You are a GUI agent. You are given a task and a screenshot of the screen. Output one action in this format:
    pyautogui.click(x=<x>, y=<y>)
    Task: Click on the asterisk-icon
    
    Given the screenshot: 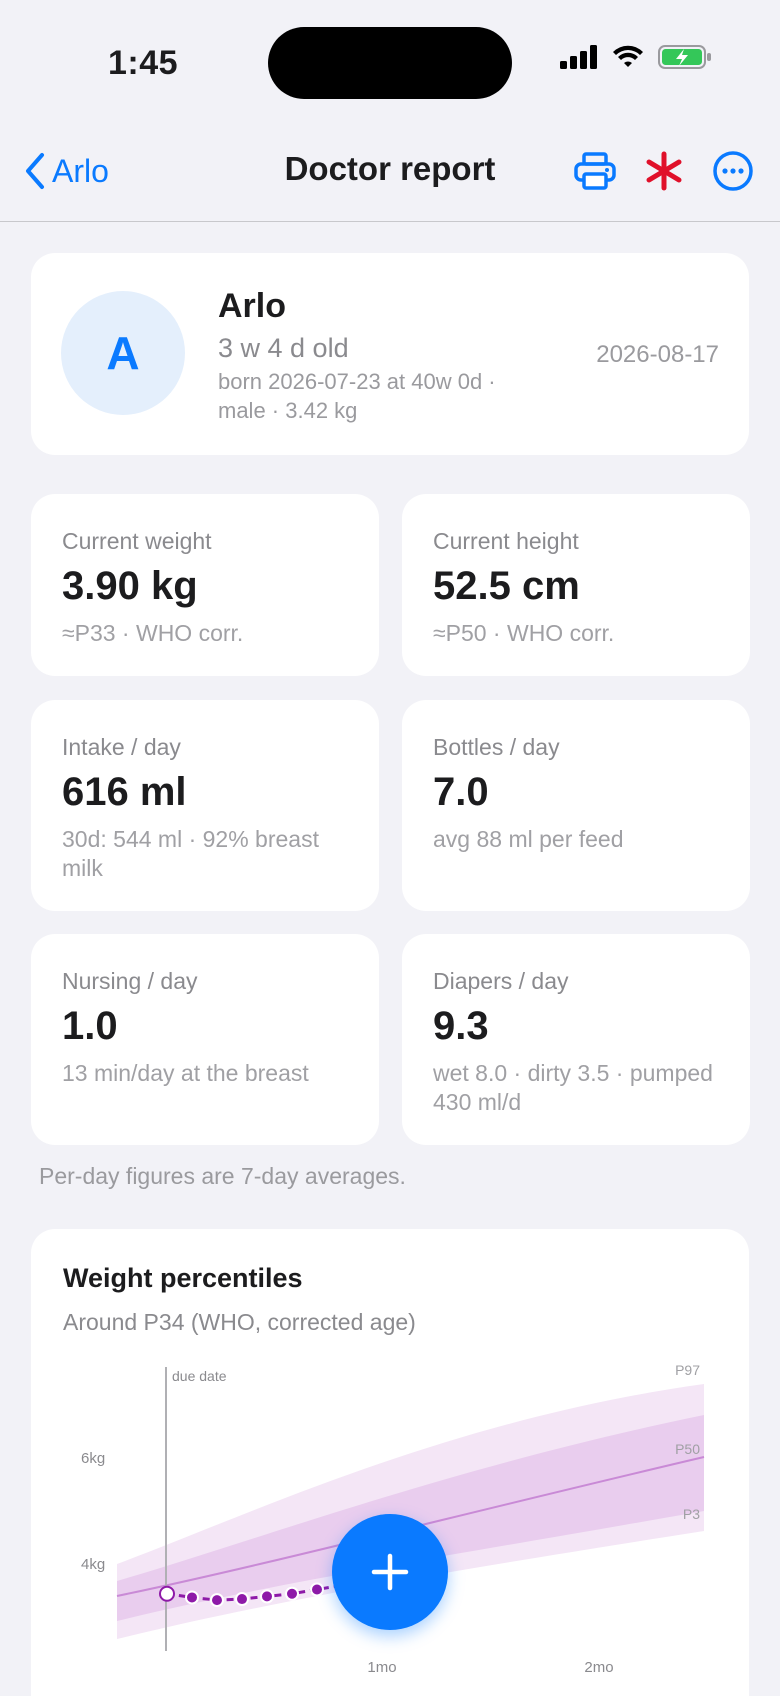 What is the action you would take?
    pyautogui.click(x=664, y=171)
    